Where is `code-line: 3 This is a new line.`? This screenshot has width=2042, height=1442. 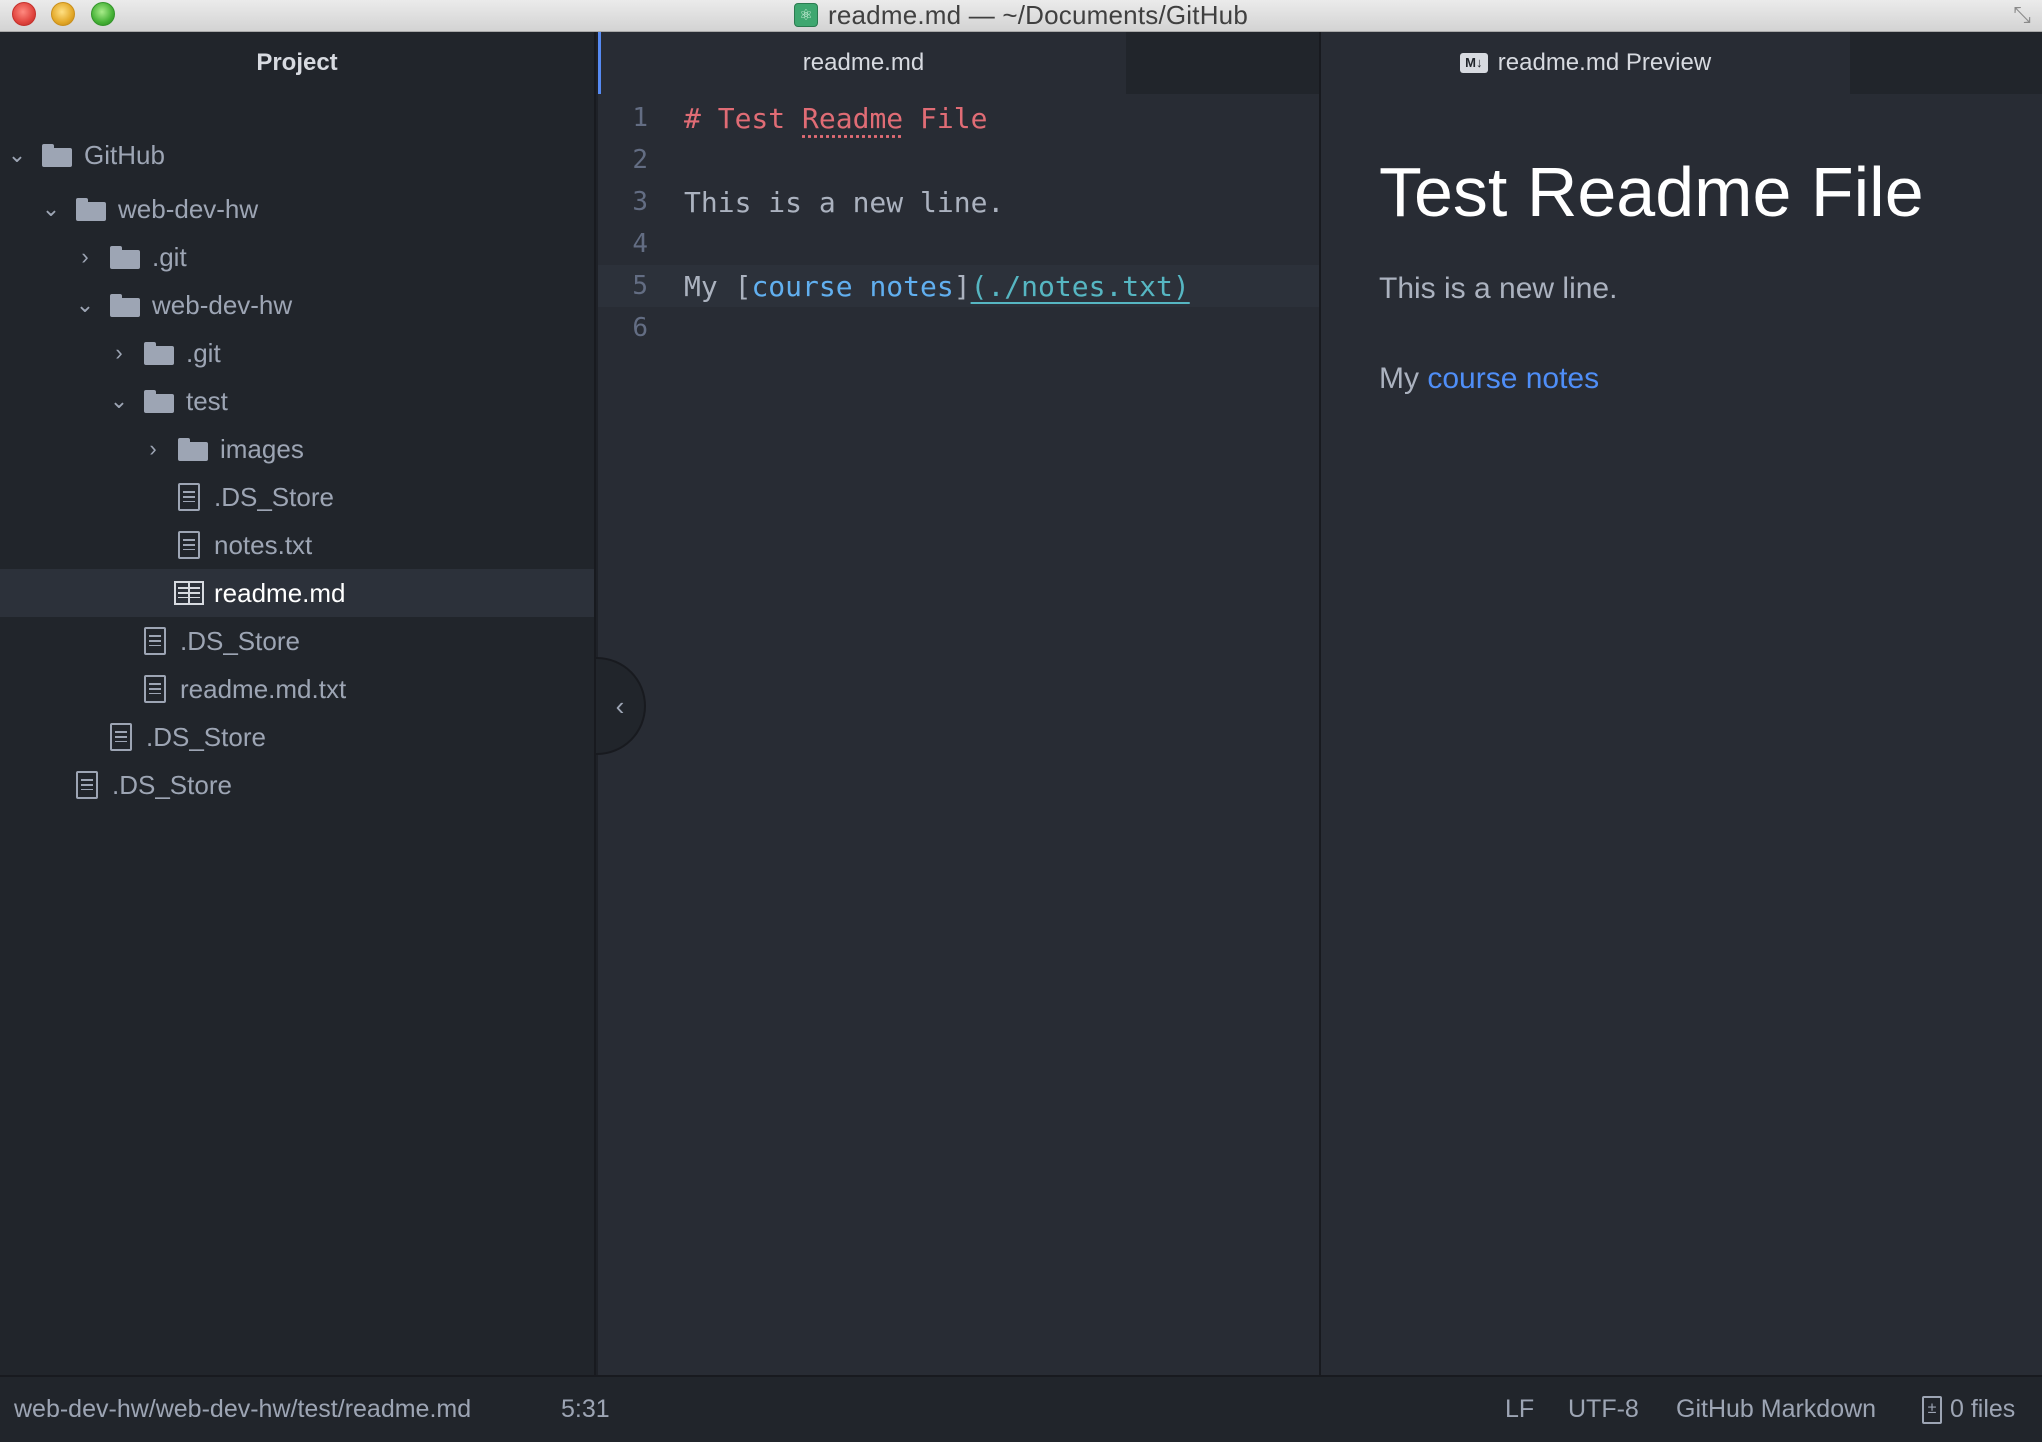
code-line: 3 This is a new line. is located at coordinates (958, 202).